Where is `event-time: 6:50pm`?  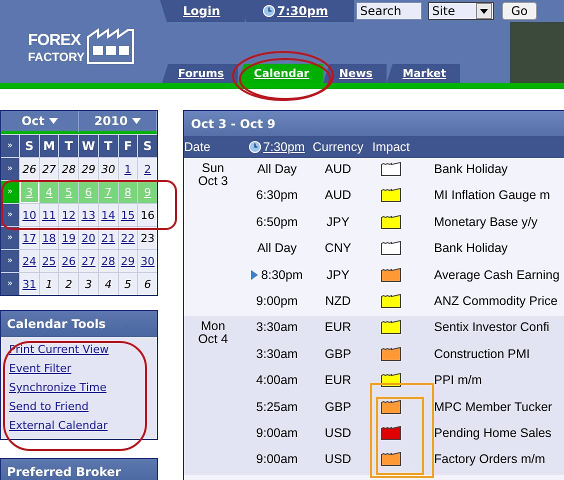 event-time: 6:50pm is located at coordinates (277, 221).